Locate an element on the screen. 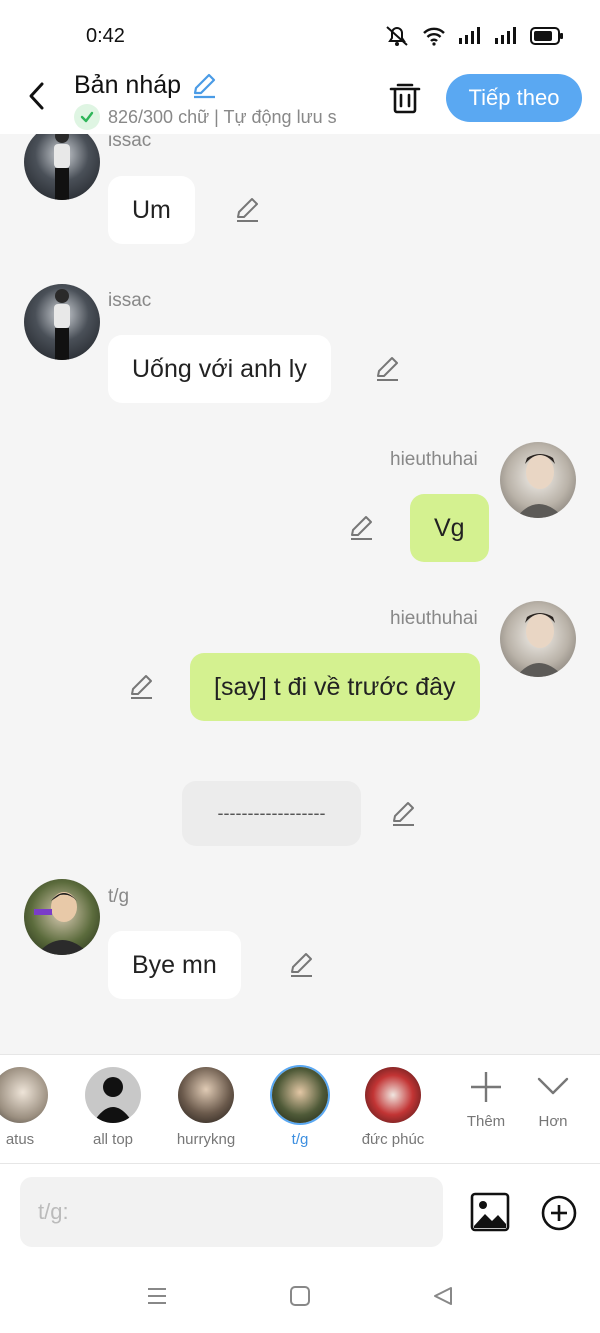 This screenshot has width=600, height=1333. save-status: 826/300 chữ | Tự động lưu s is located at coordinates (218, 117).